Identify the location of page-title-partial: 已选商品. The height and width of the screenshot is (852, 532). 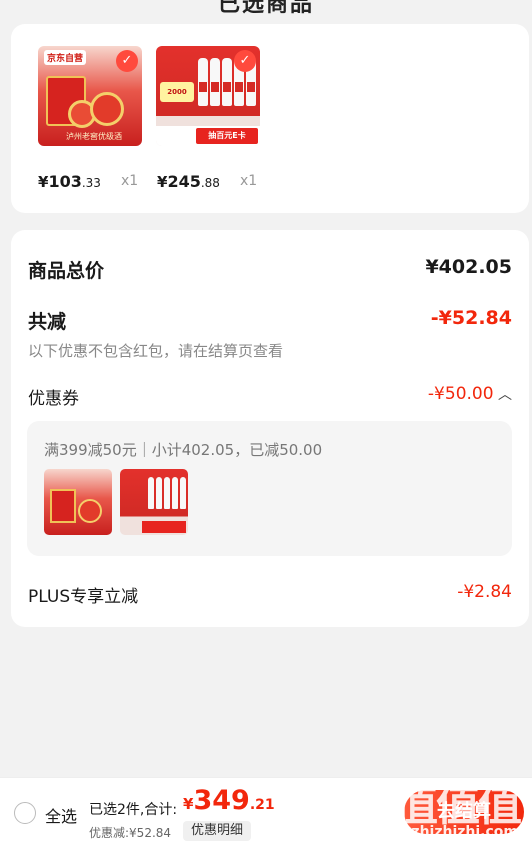
(265, 7).